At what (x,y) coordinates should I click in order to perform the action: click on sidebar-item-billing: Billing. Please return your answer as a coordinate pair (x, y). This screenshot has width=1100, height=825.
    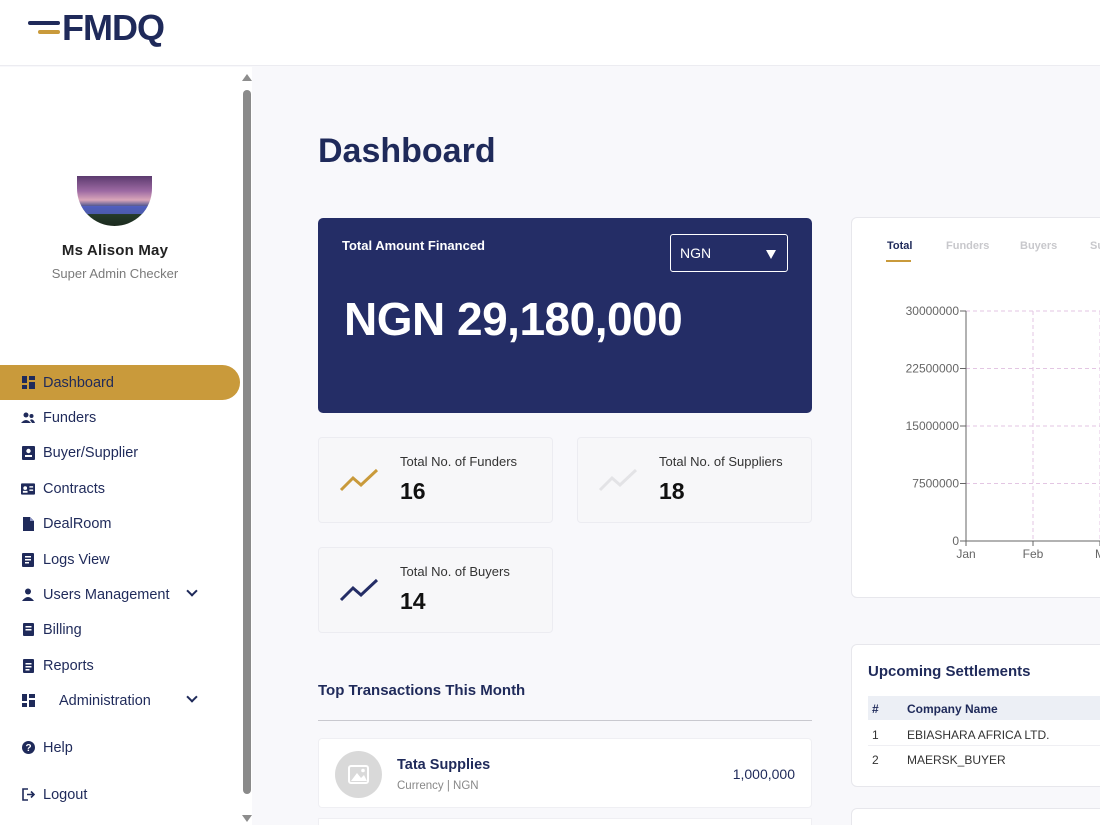
    Looking at the image, I should click on (120, 629).